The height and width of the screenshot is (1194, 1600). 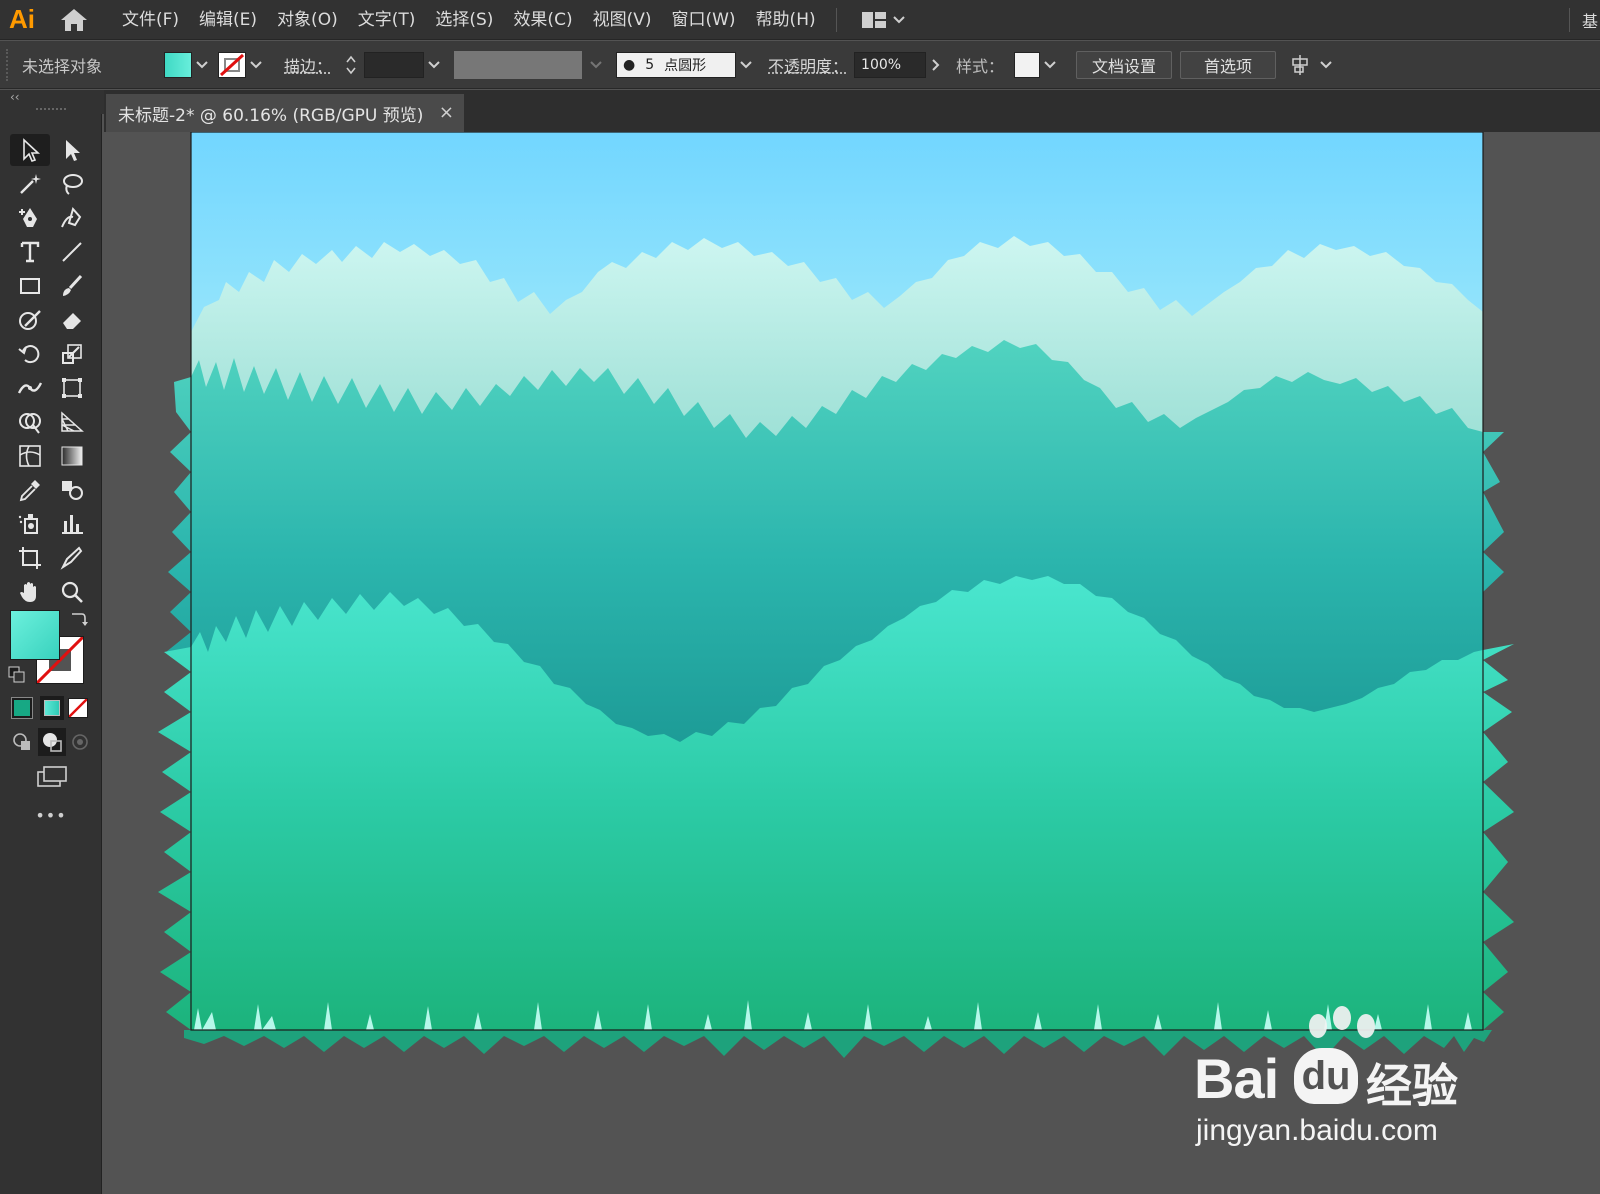 What do you see at coordinates (30, 524) in the screenshot?
I see `symbol-sprayer-tool` at bounding box center [30, 524].